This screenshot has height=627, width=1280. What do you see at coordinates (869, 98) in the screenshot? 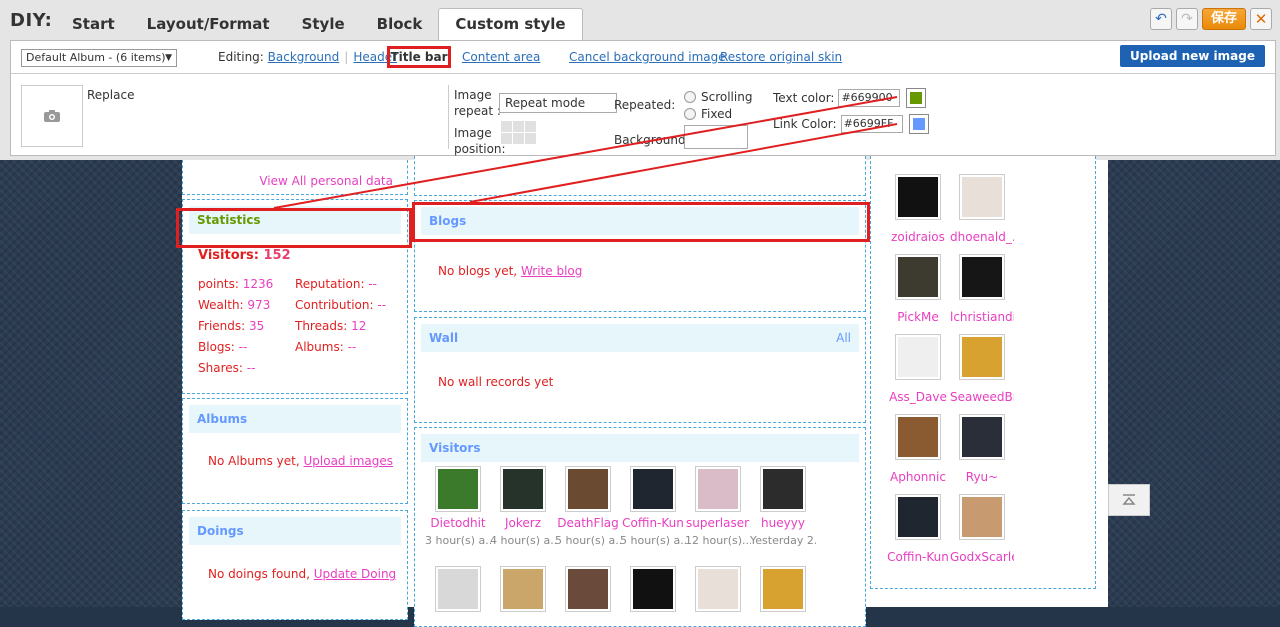
I see `text-color-input: #669900` at bounding box center [869, 98].